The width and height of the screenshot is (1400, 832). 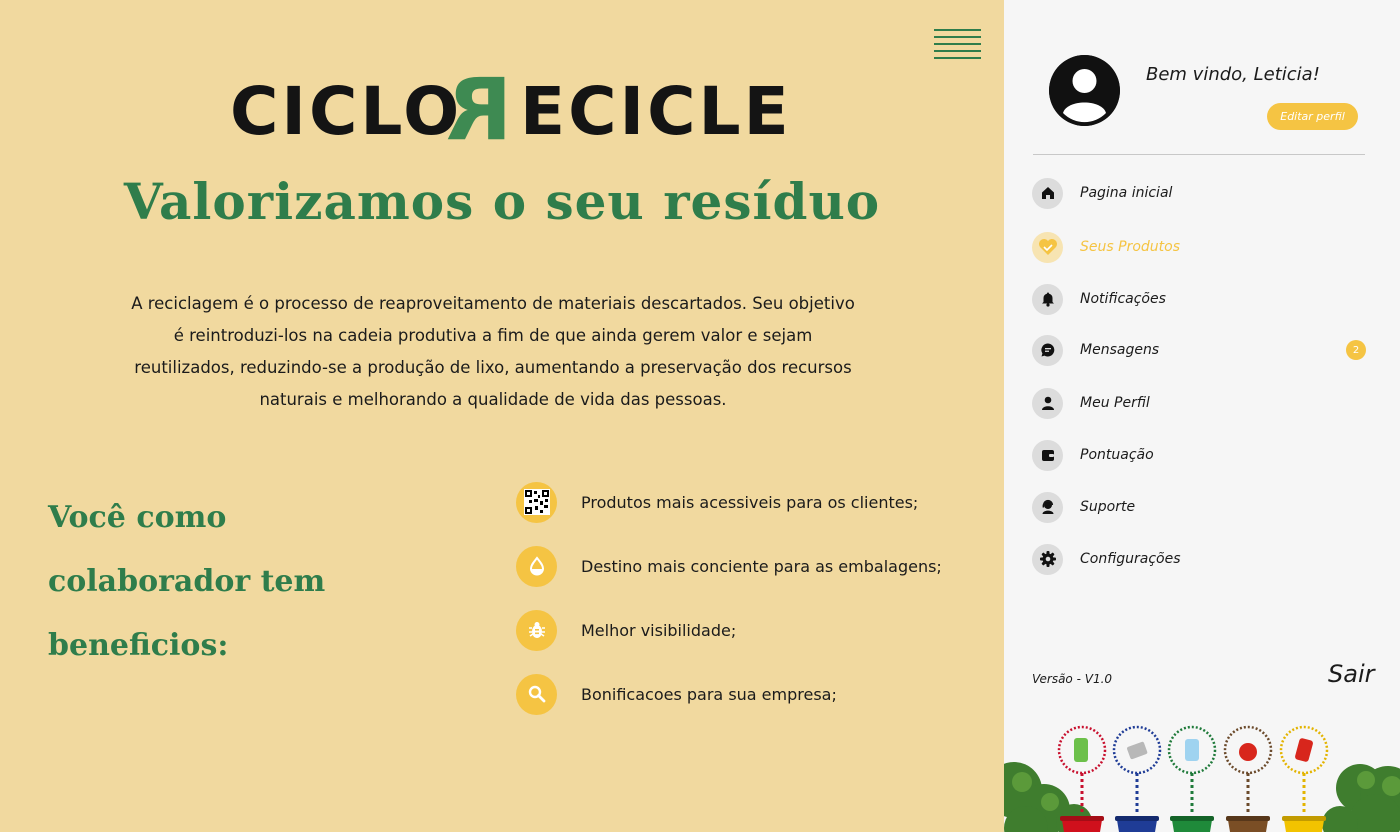 I want to click on wallet-icon, so click(x=1047, y=455).